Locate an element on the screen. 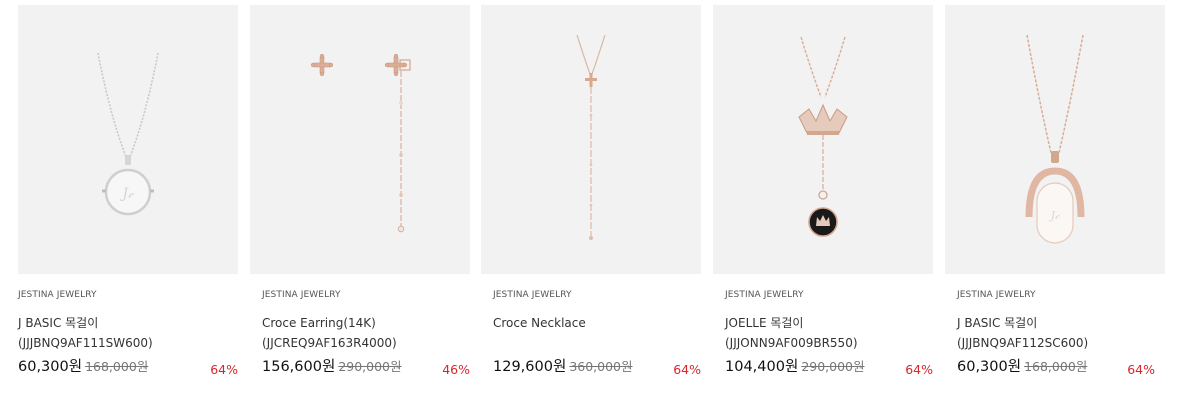 The image size is (1177, 400). product-name: JOELLE 목걸이 (JJJONN9AF009BR550) is located at coordinates (829, 333).